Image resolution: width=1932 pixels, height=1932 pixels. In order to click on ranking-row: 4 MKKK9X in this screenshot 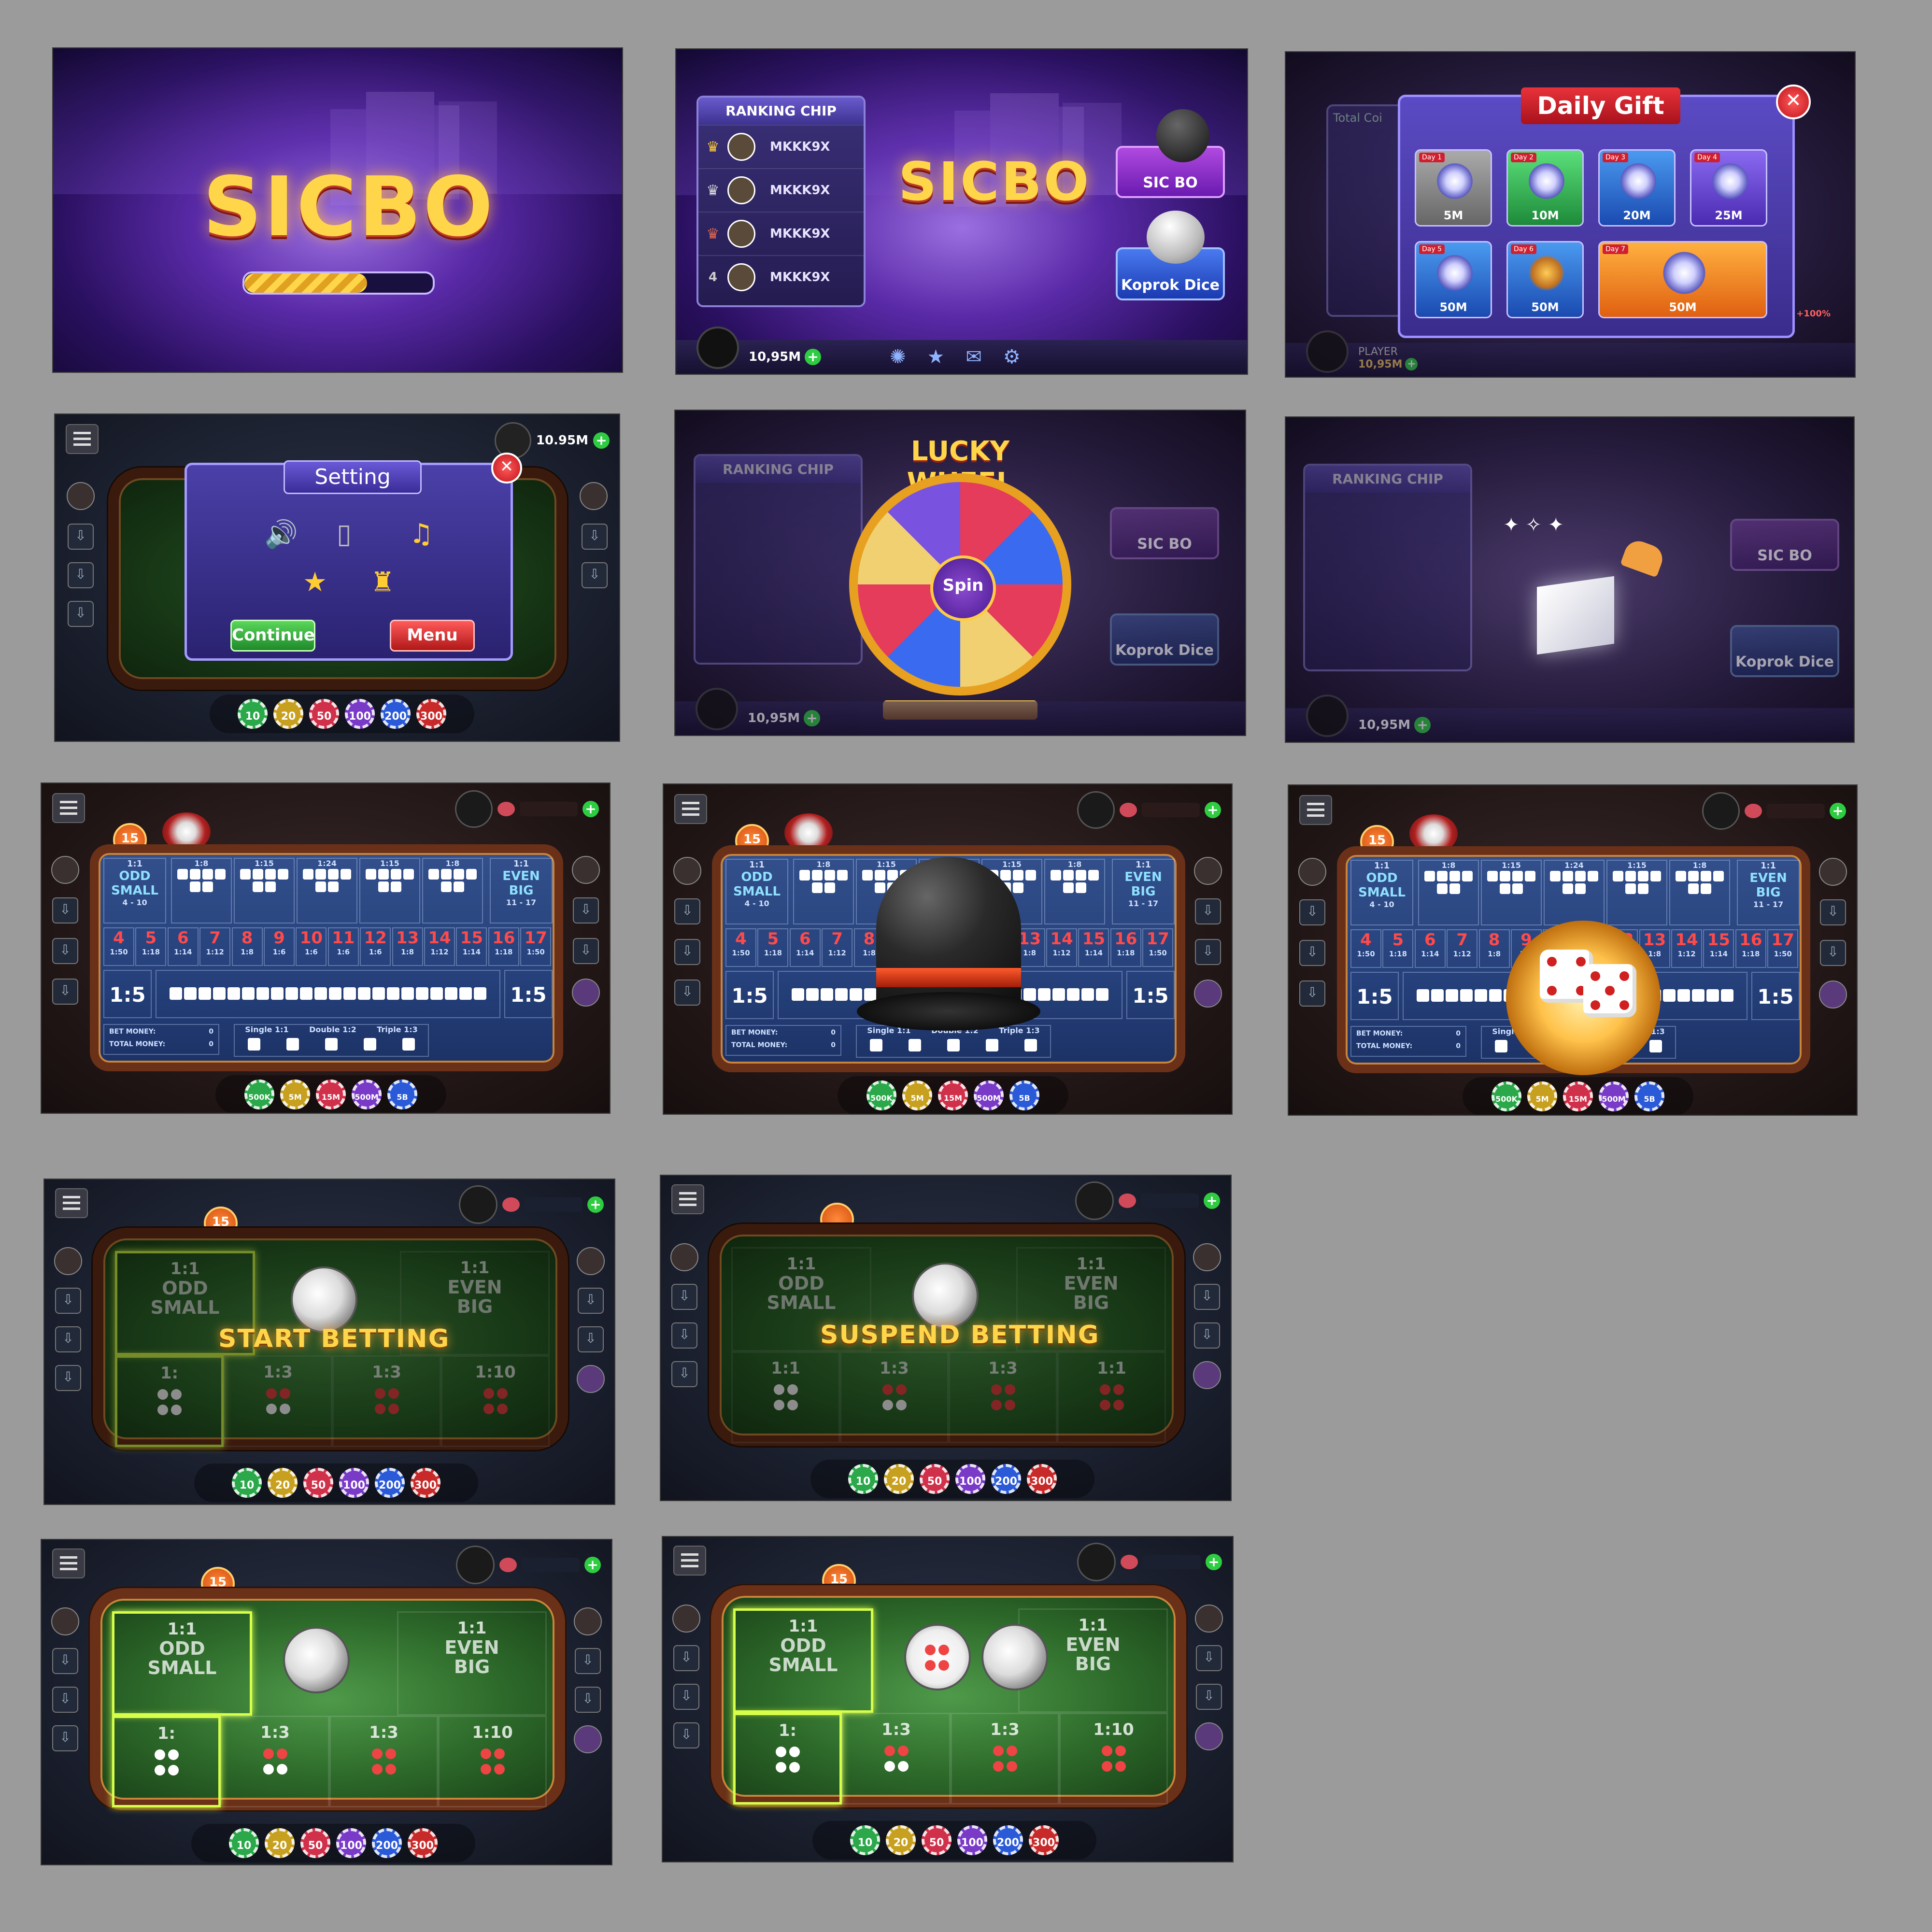, I will do `click(781, 276)`.